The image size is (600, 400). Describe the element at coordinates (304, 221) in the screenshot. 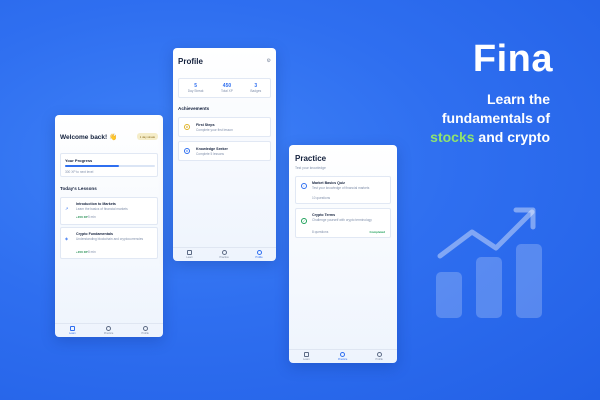

I see `check-icon: ✓` at that location.